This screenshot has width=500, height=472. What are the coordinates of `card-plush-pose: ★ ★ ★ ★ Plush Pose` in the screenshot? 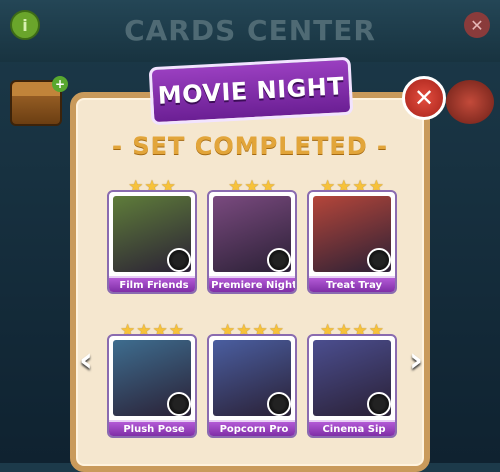 It's located at (152, 382).